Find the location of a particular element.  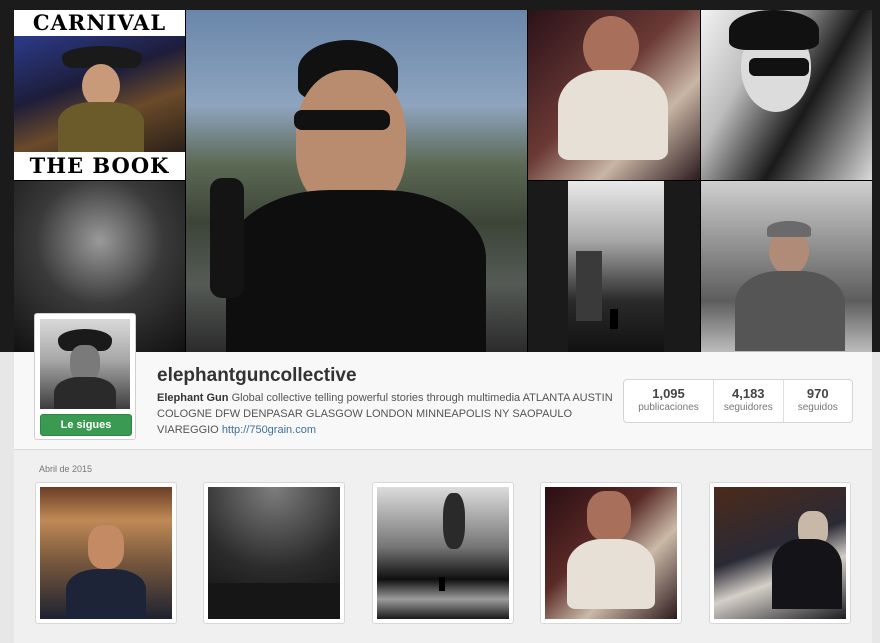

carnival-photo is located at coordinates (99, 94).